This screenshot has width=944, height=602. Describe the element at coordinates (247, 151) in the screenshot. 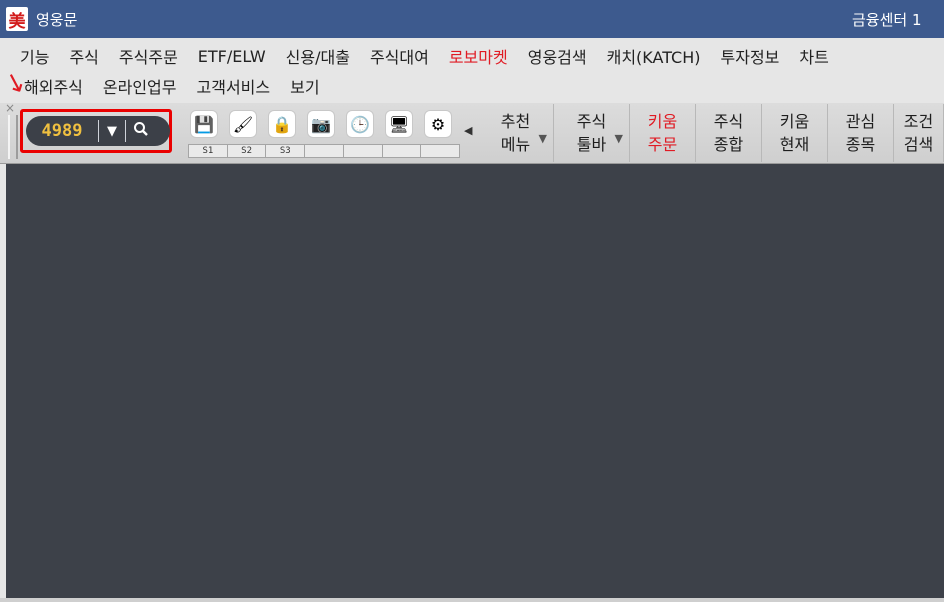

I see `screen-slot-2: S2` at that location.